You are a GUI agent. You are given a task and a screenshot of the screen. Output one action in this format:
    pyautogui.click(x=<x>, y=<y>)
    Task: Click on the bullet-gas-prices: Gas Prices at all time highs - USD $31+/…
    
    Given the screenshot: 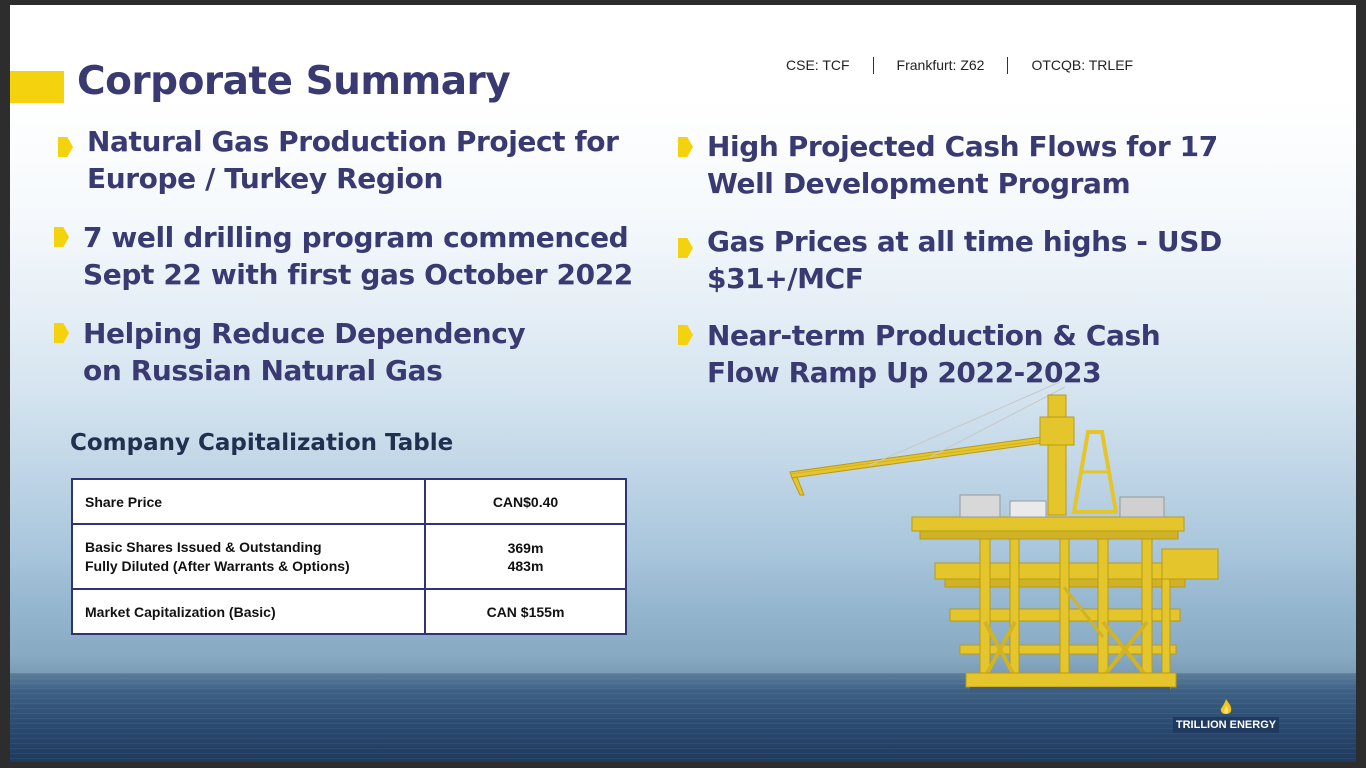 What is the action you would take?
    pyautogui.click(x=950, y=260)
    